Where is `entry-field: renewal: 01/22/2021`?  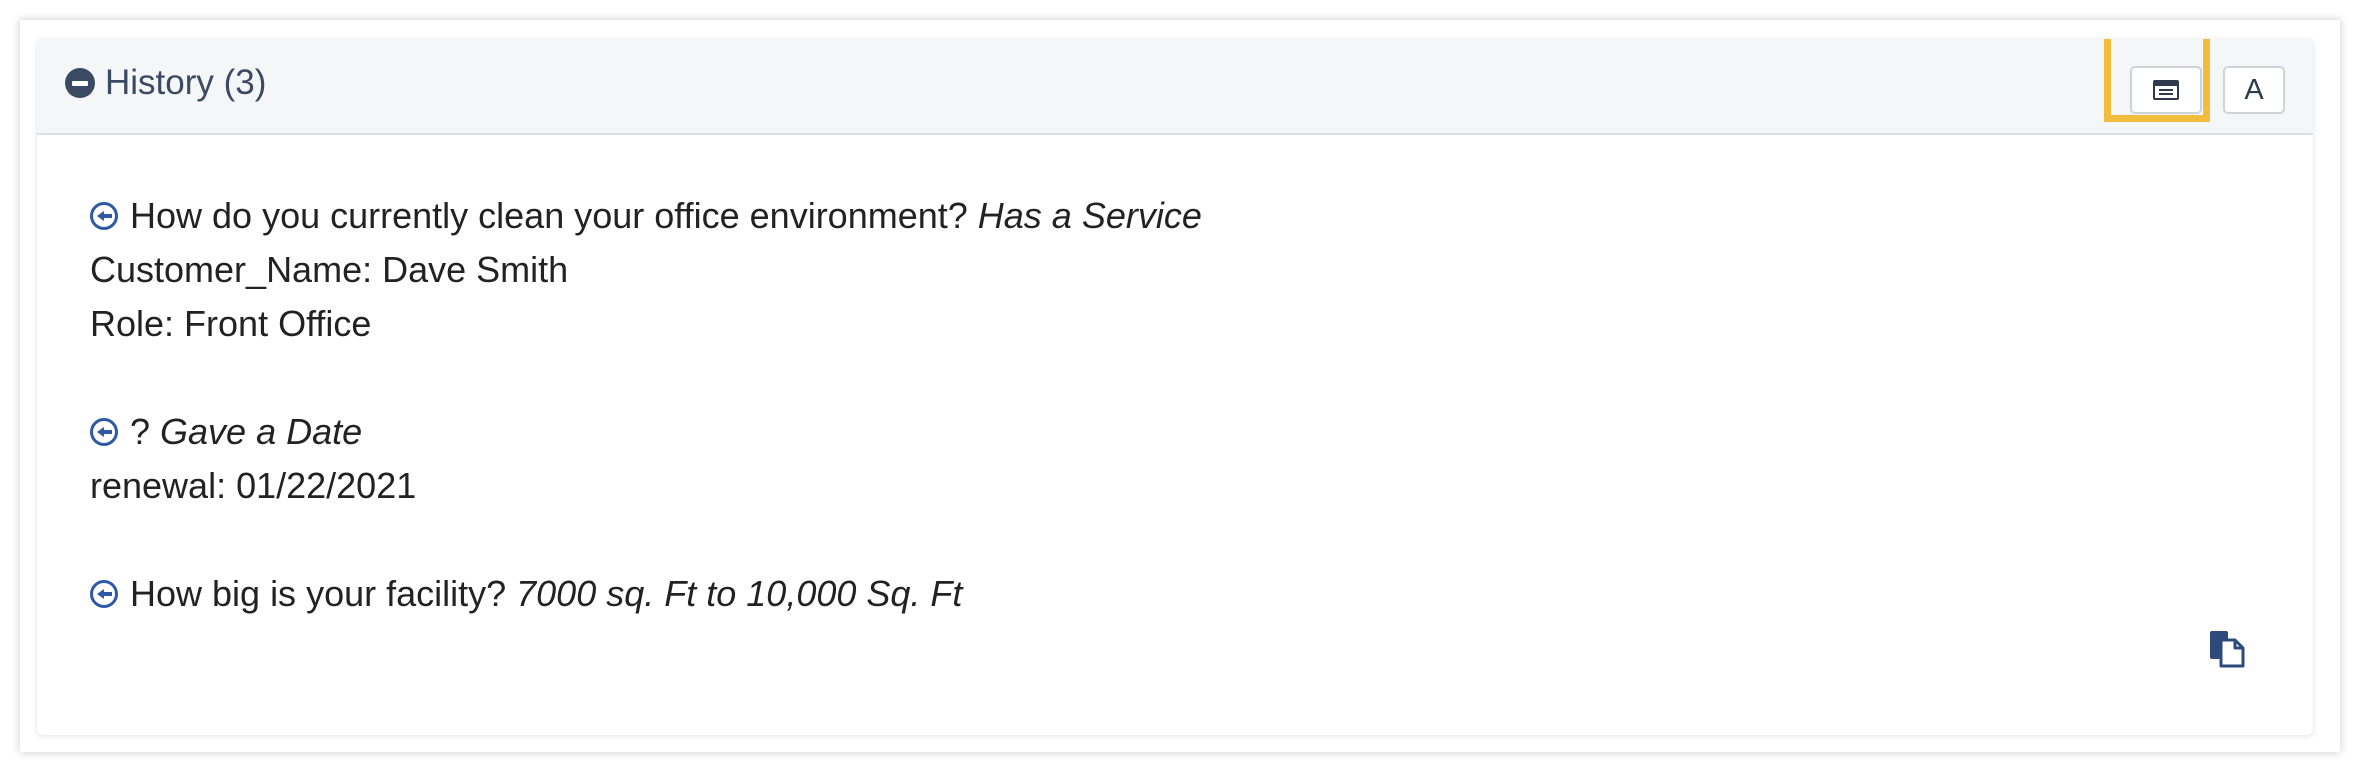
entry-field: renewal: 01/22/2021 is located at coordinates (253, 485).